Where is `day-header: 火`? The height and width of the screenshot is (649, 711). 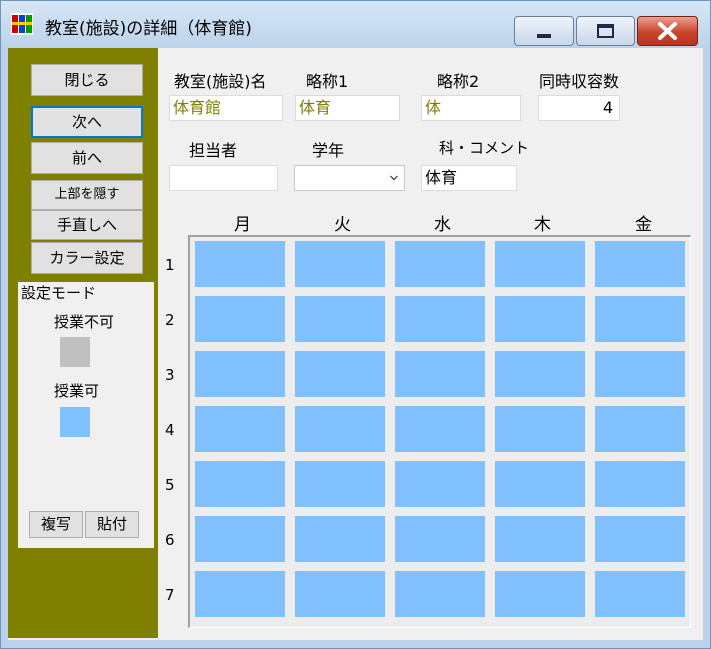 day-header: 火 is located at coordinates (342, 225).